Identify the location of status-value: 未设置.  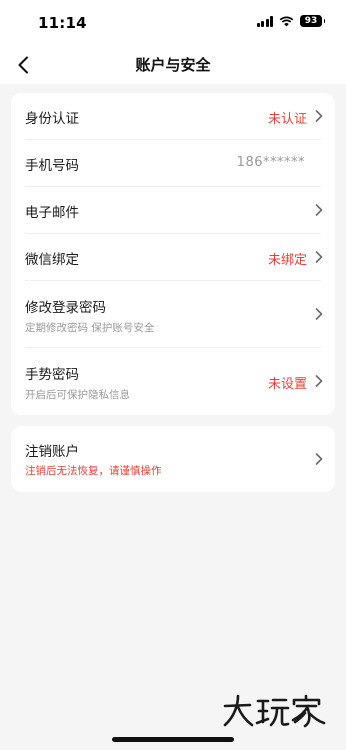
(287, 384).